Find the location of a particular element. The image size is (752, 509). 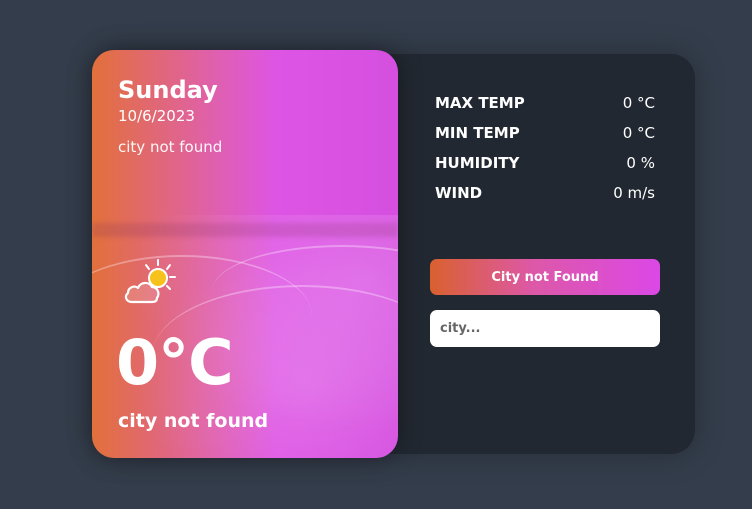

horizon is located at coordinates (245, 230).